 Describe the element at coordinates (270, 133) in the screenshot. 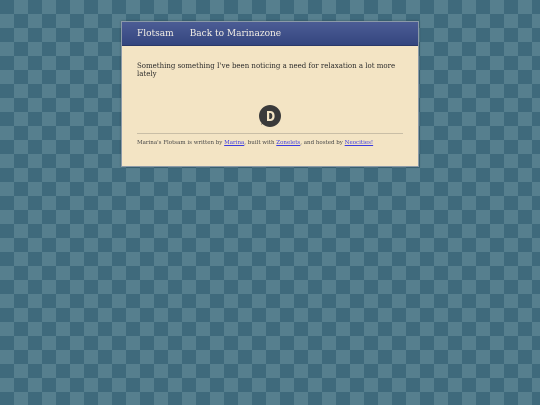

I see `footer-divider` at that location.